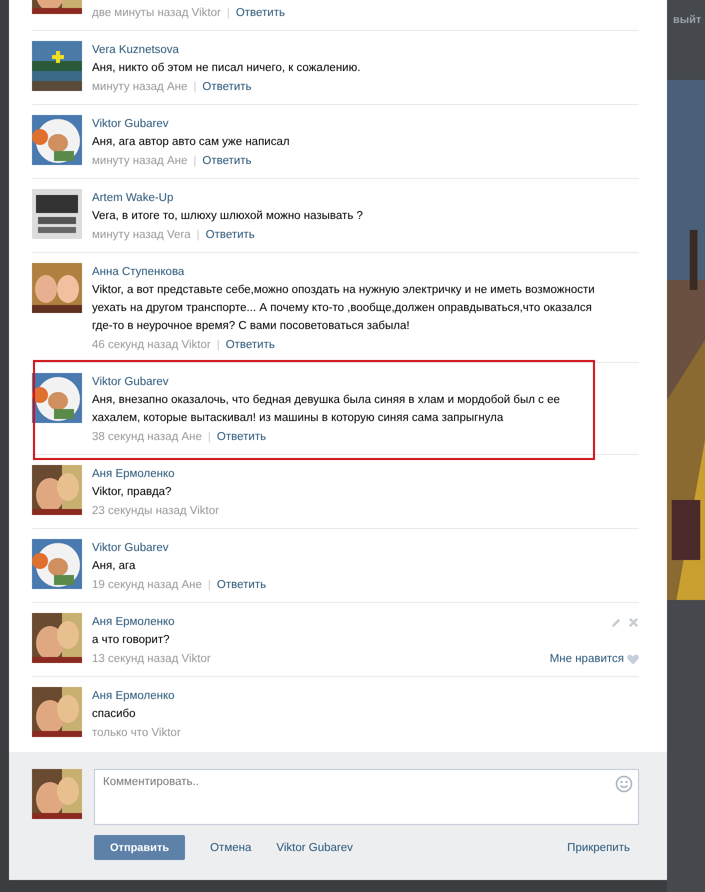 This screenshot has height=892, width=705. What do you see at coordinates (114, 566) in the screenshot?
I see `comment-text: Аня, ага` at bounding box center [114, 566].